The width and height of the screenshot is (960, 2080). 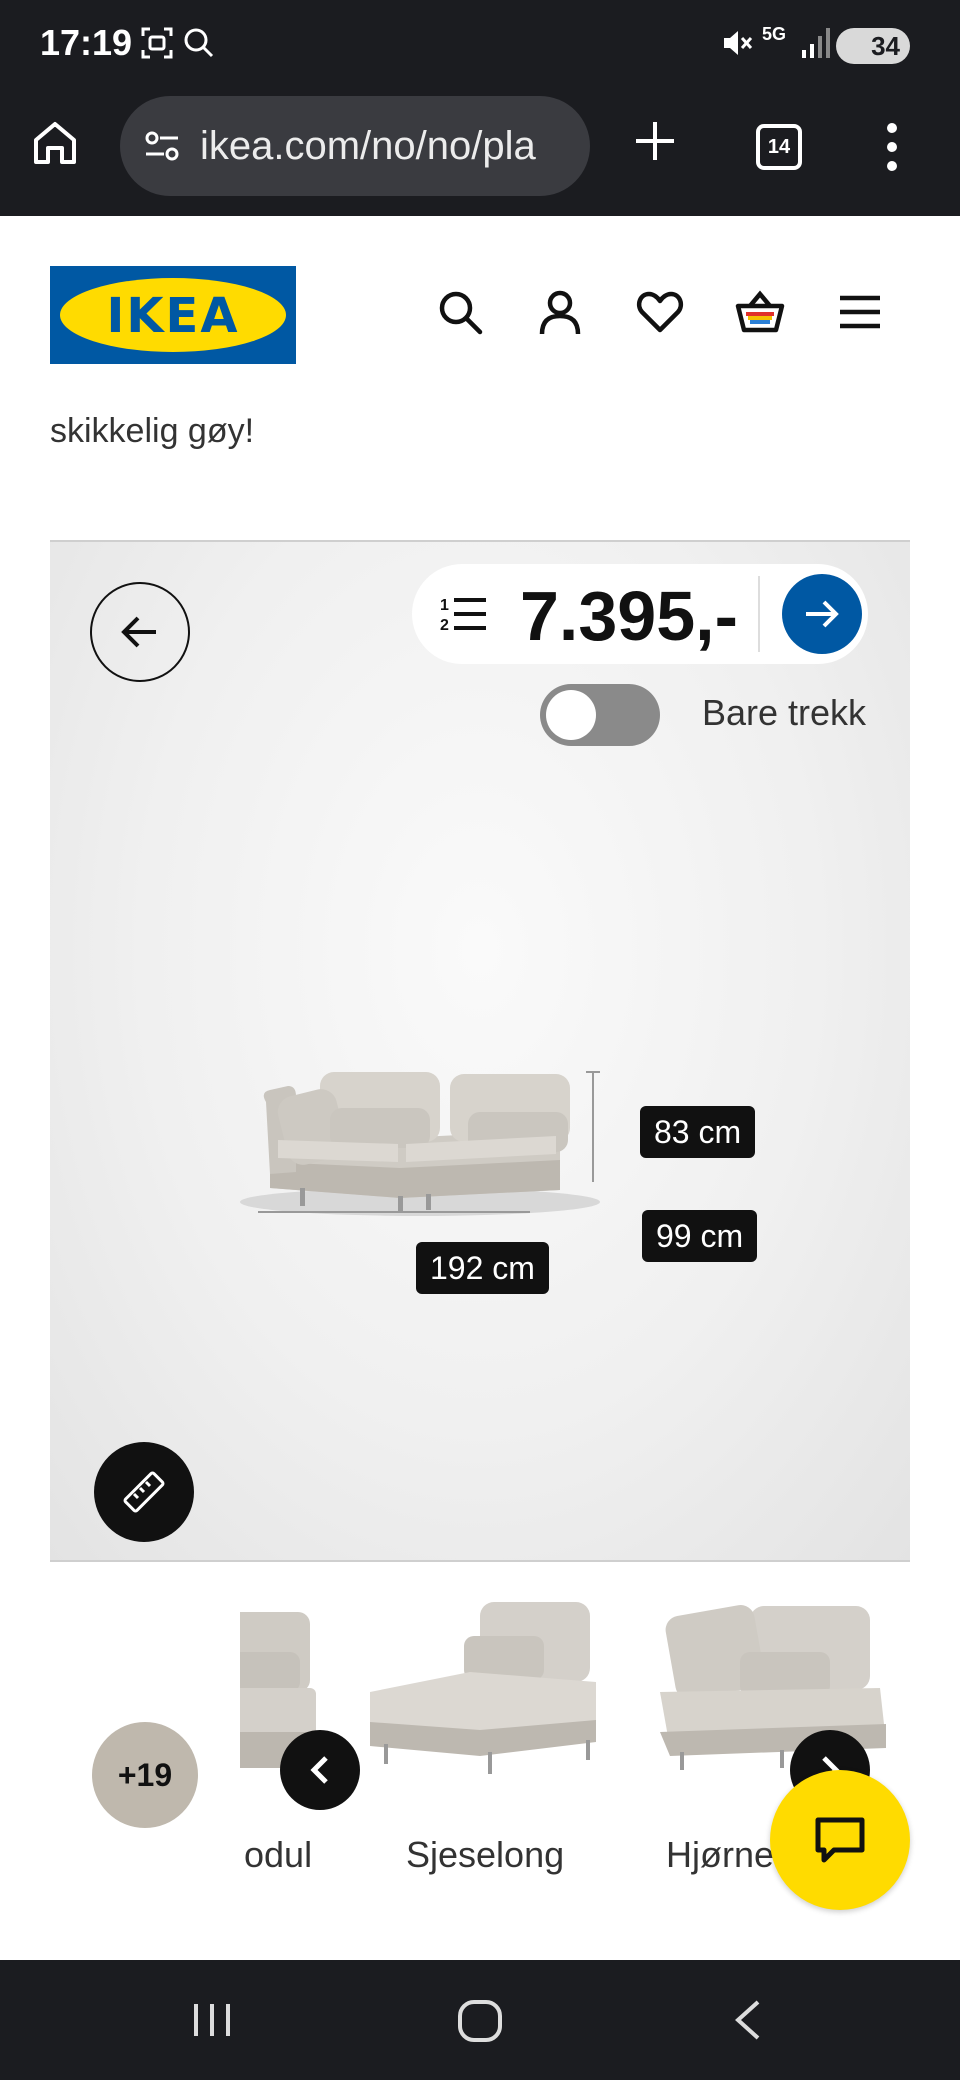 I want to click on numbered-list-icon: 12, so click(x=465, y=616).